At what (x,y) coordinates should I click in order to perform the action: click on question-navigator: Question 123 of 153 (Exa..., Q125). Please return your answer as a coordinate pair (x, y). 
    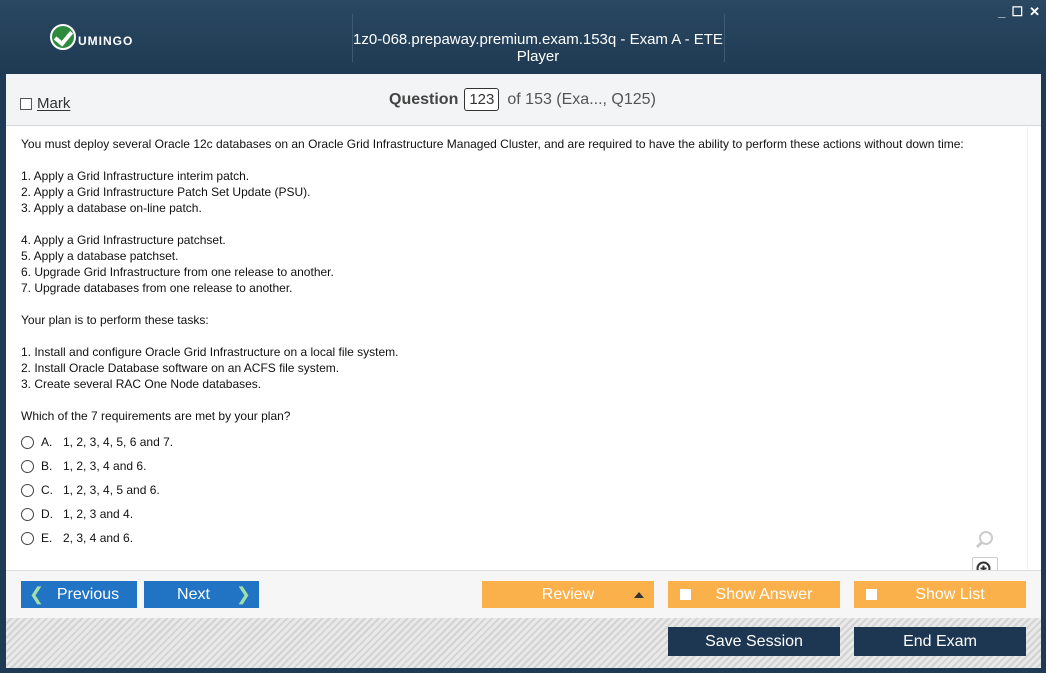
    Looking at the image, I should click on (522, 99).